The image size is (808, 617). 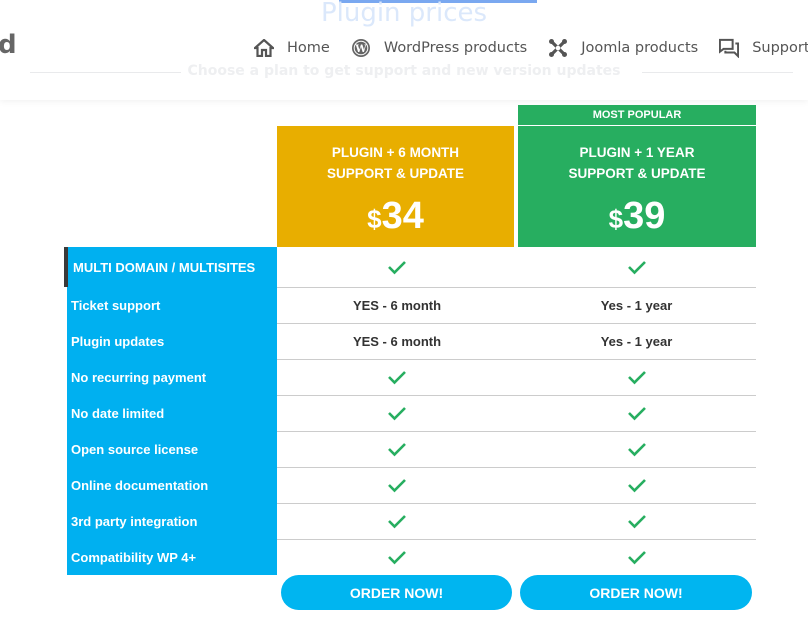 What do you see at coordinates (637, 186) in the screenshot?
I see `plan-card-1-year: PLUGIN + 1 YEAR SUPPORT & UPDATE $39` at bounding box center [637, 186].